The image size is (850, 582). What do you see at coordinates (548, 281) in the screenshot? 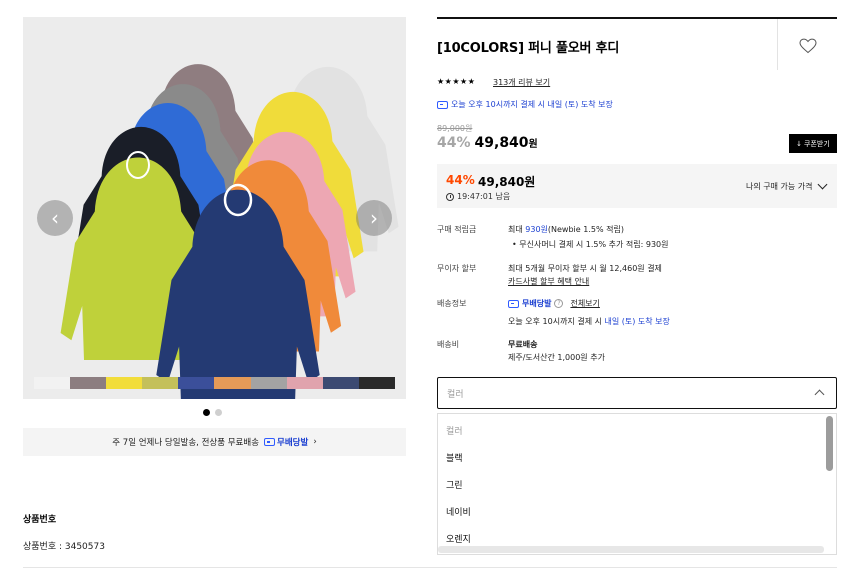
I see `installment-link: 카드사별 할부 혜택 안내` at bounding box center [548, 281].